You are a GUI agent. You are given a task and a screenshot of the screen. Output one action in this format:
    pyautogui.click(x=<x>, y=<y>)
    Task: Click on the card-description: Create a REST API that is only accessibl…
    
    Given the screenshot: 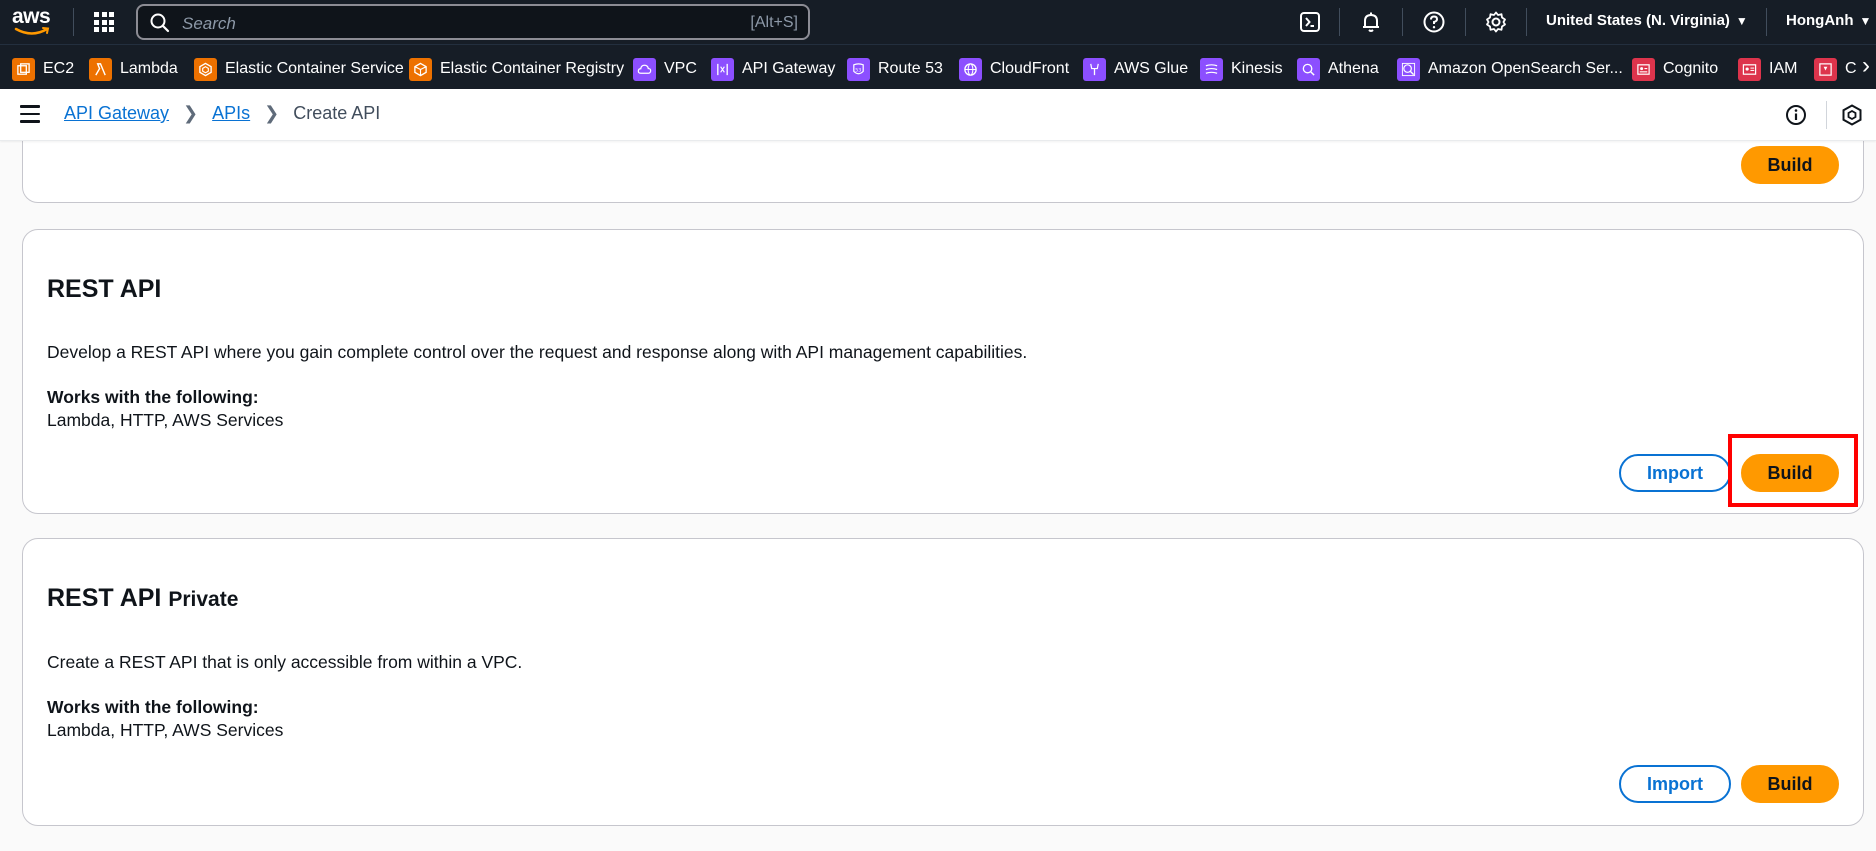 What is the action you would take?
    pyautogui.click(x=285, y=662)
    